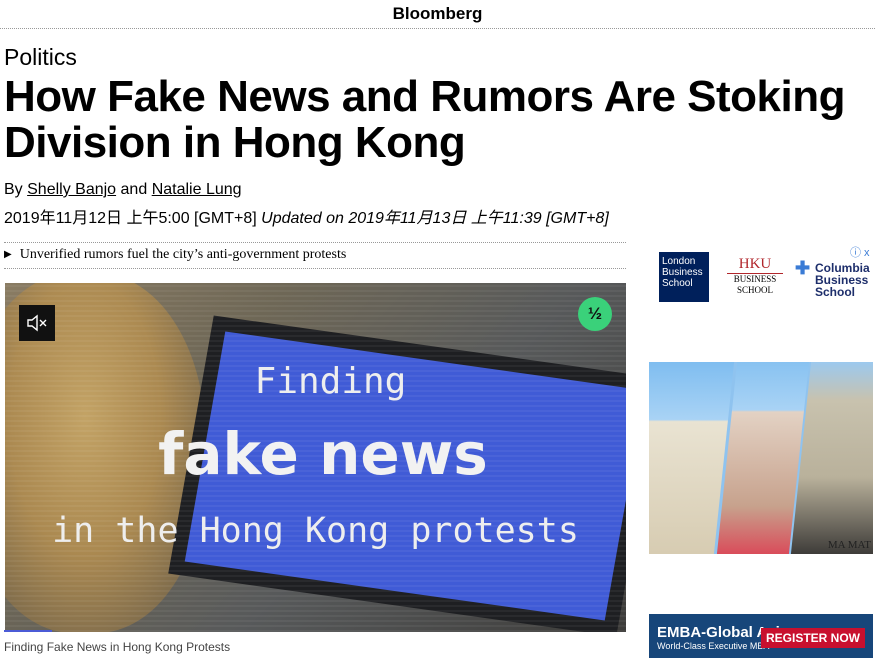 The height and width of the screenshot is (658, 875). Describe the element at coordinates (754, 290) in the screenshot. I see `hku-logo-sub2: SCHOOL` at that location.